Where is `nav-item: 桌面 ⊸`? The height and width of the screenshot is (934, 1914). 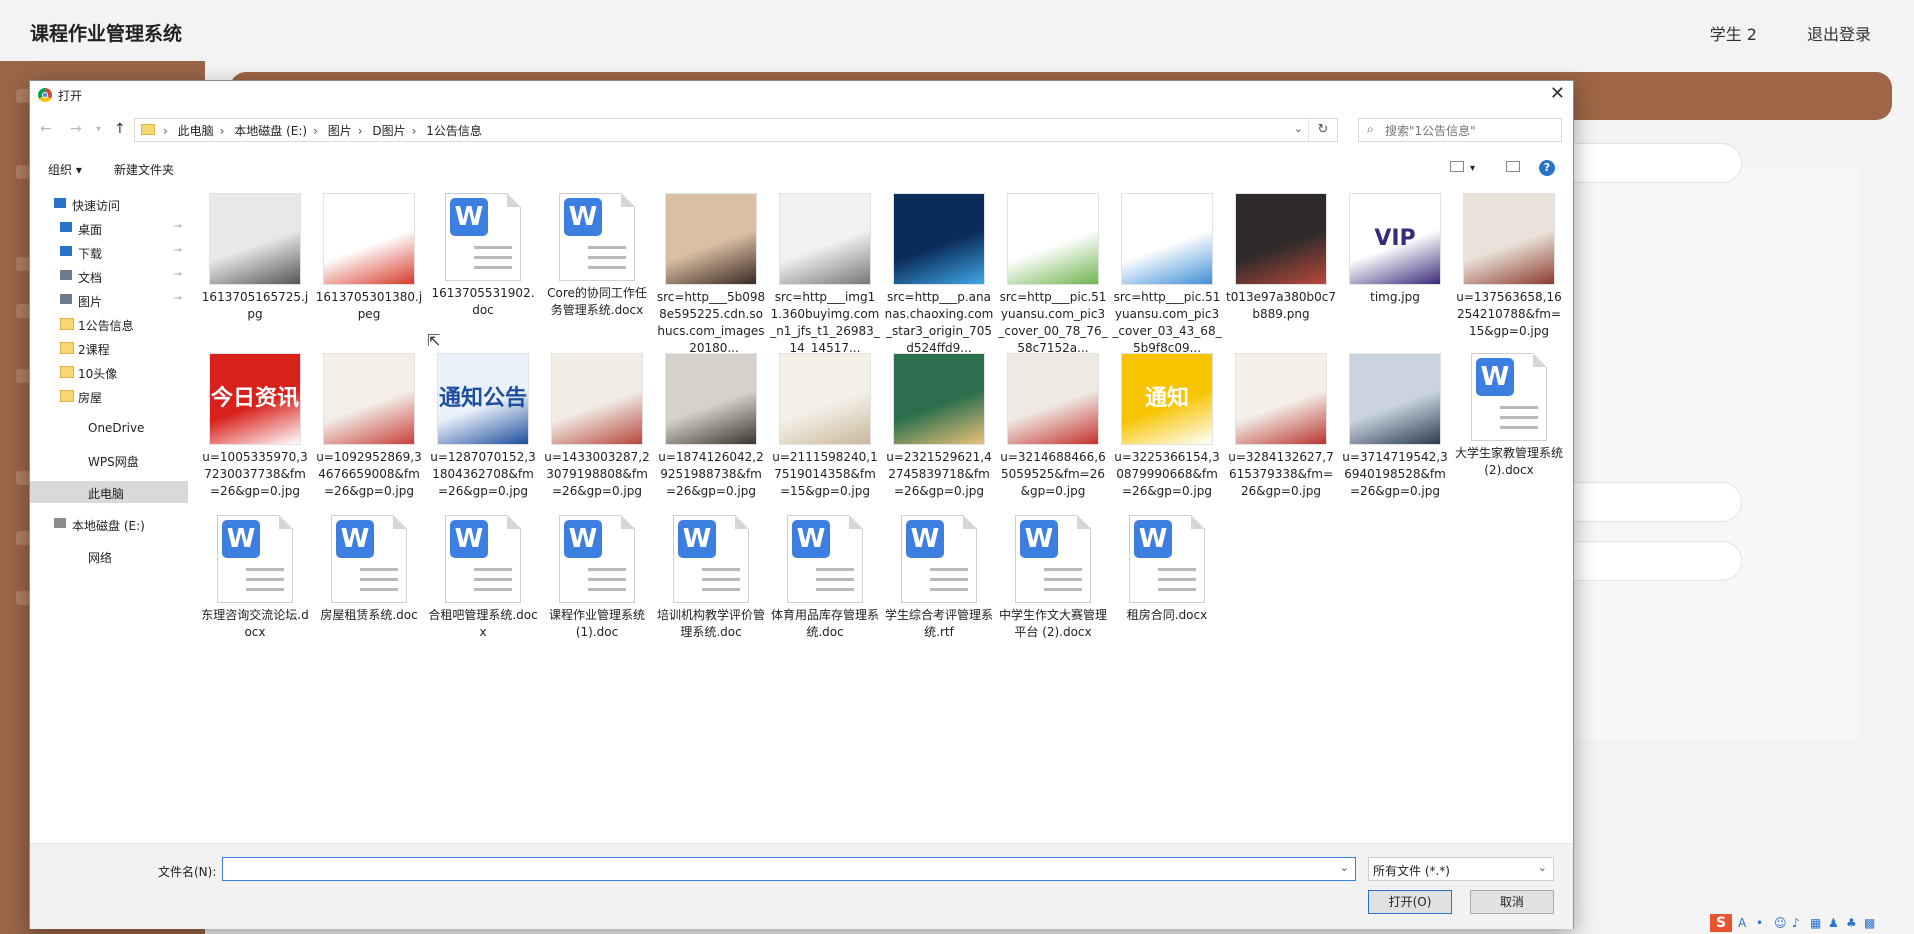
nav-item: 桌面 ⊸ is located at coordinates (109, 228).